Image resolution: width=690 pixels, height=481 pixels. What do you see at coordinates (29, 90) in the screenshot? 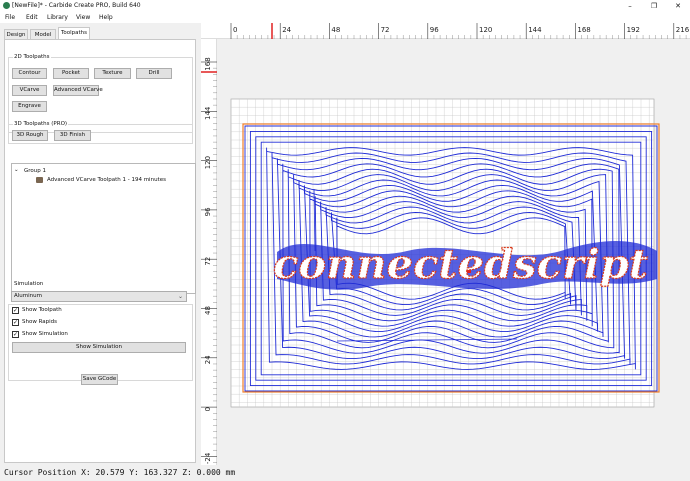
I see `vcarve-button: VCarve` at bounding box center [29, 90].